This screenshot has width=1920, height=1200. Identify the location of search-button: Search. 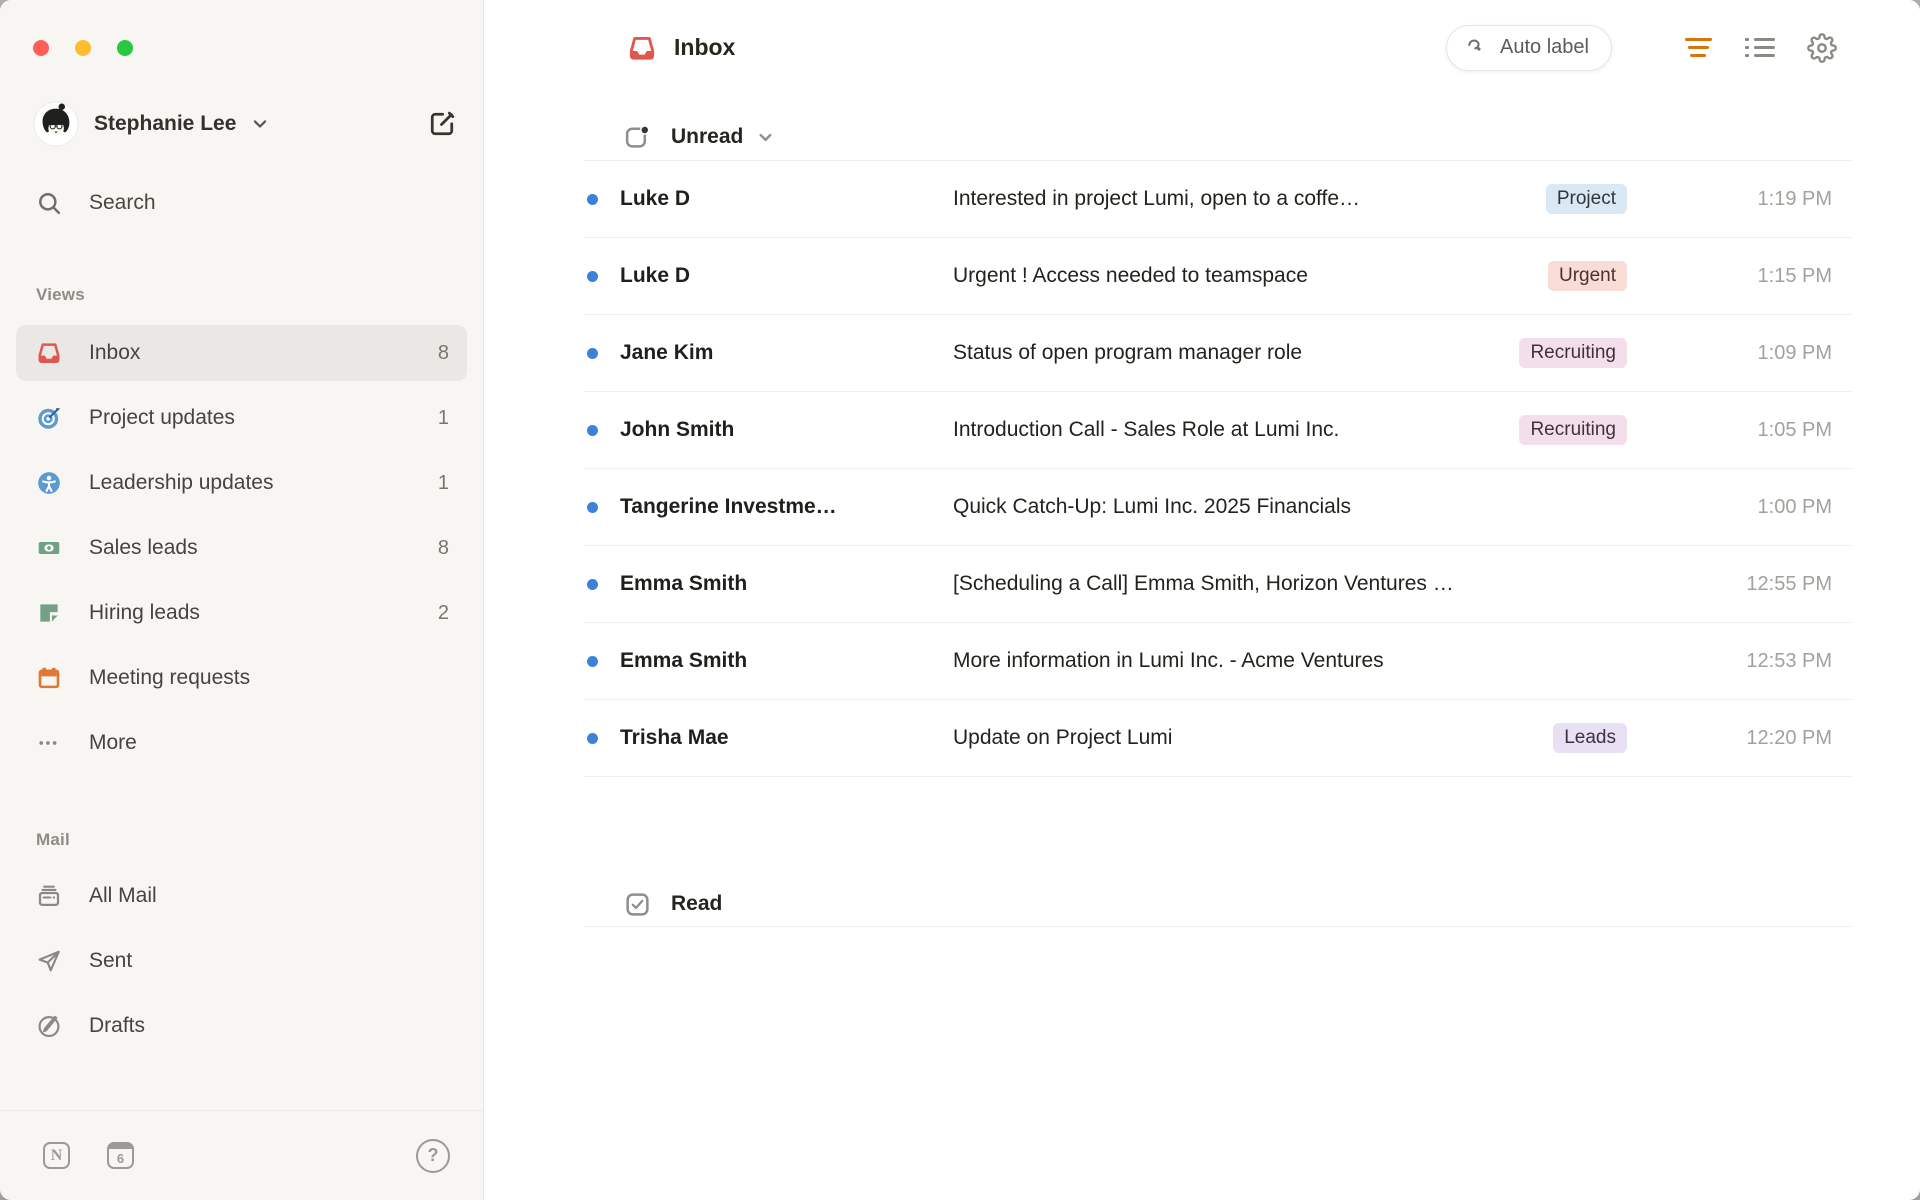
(241, 203).